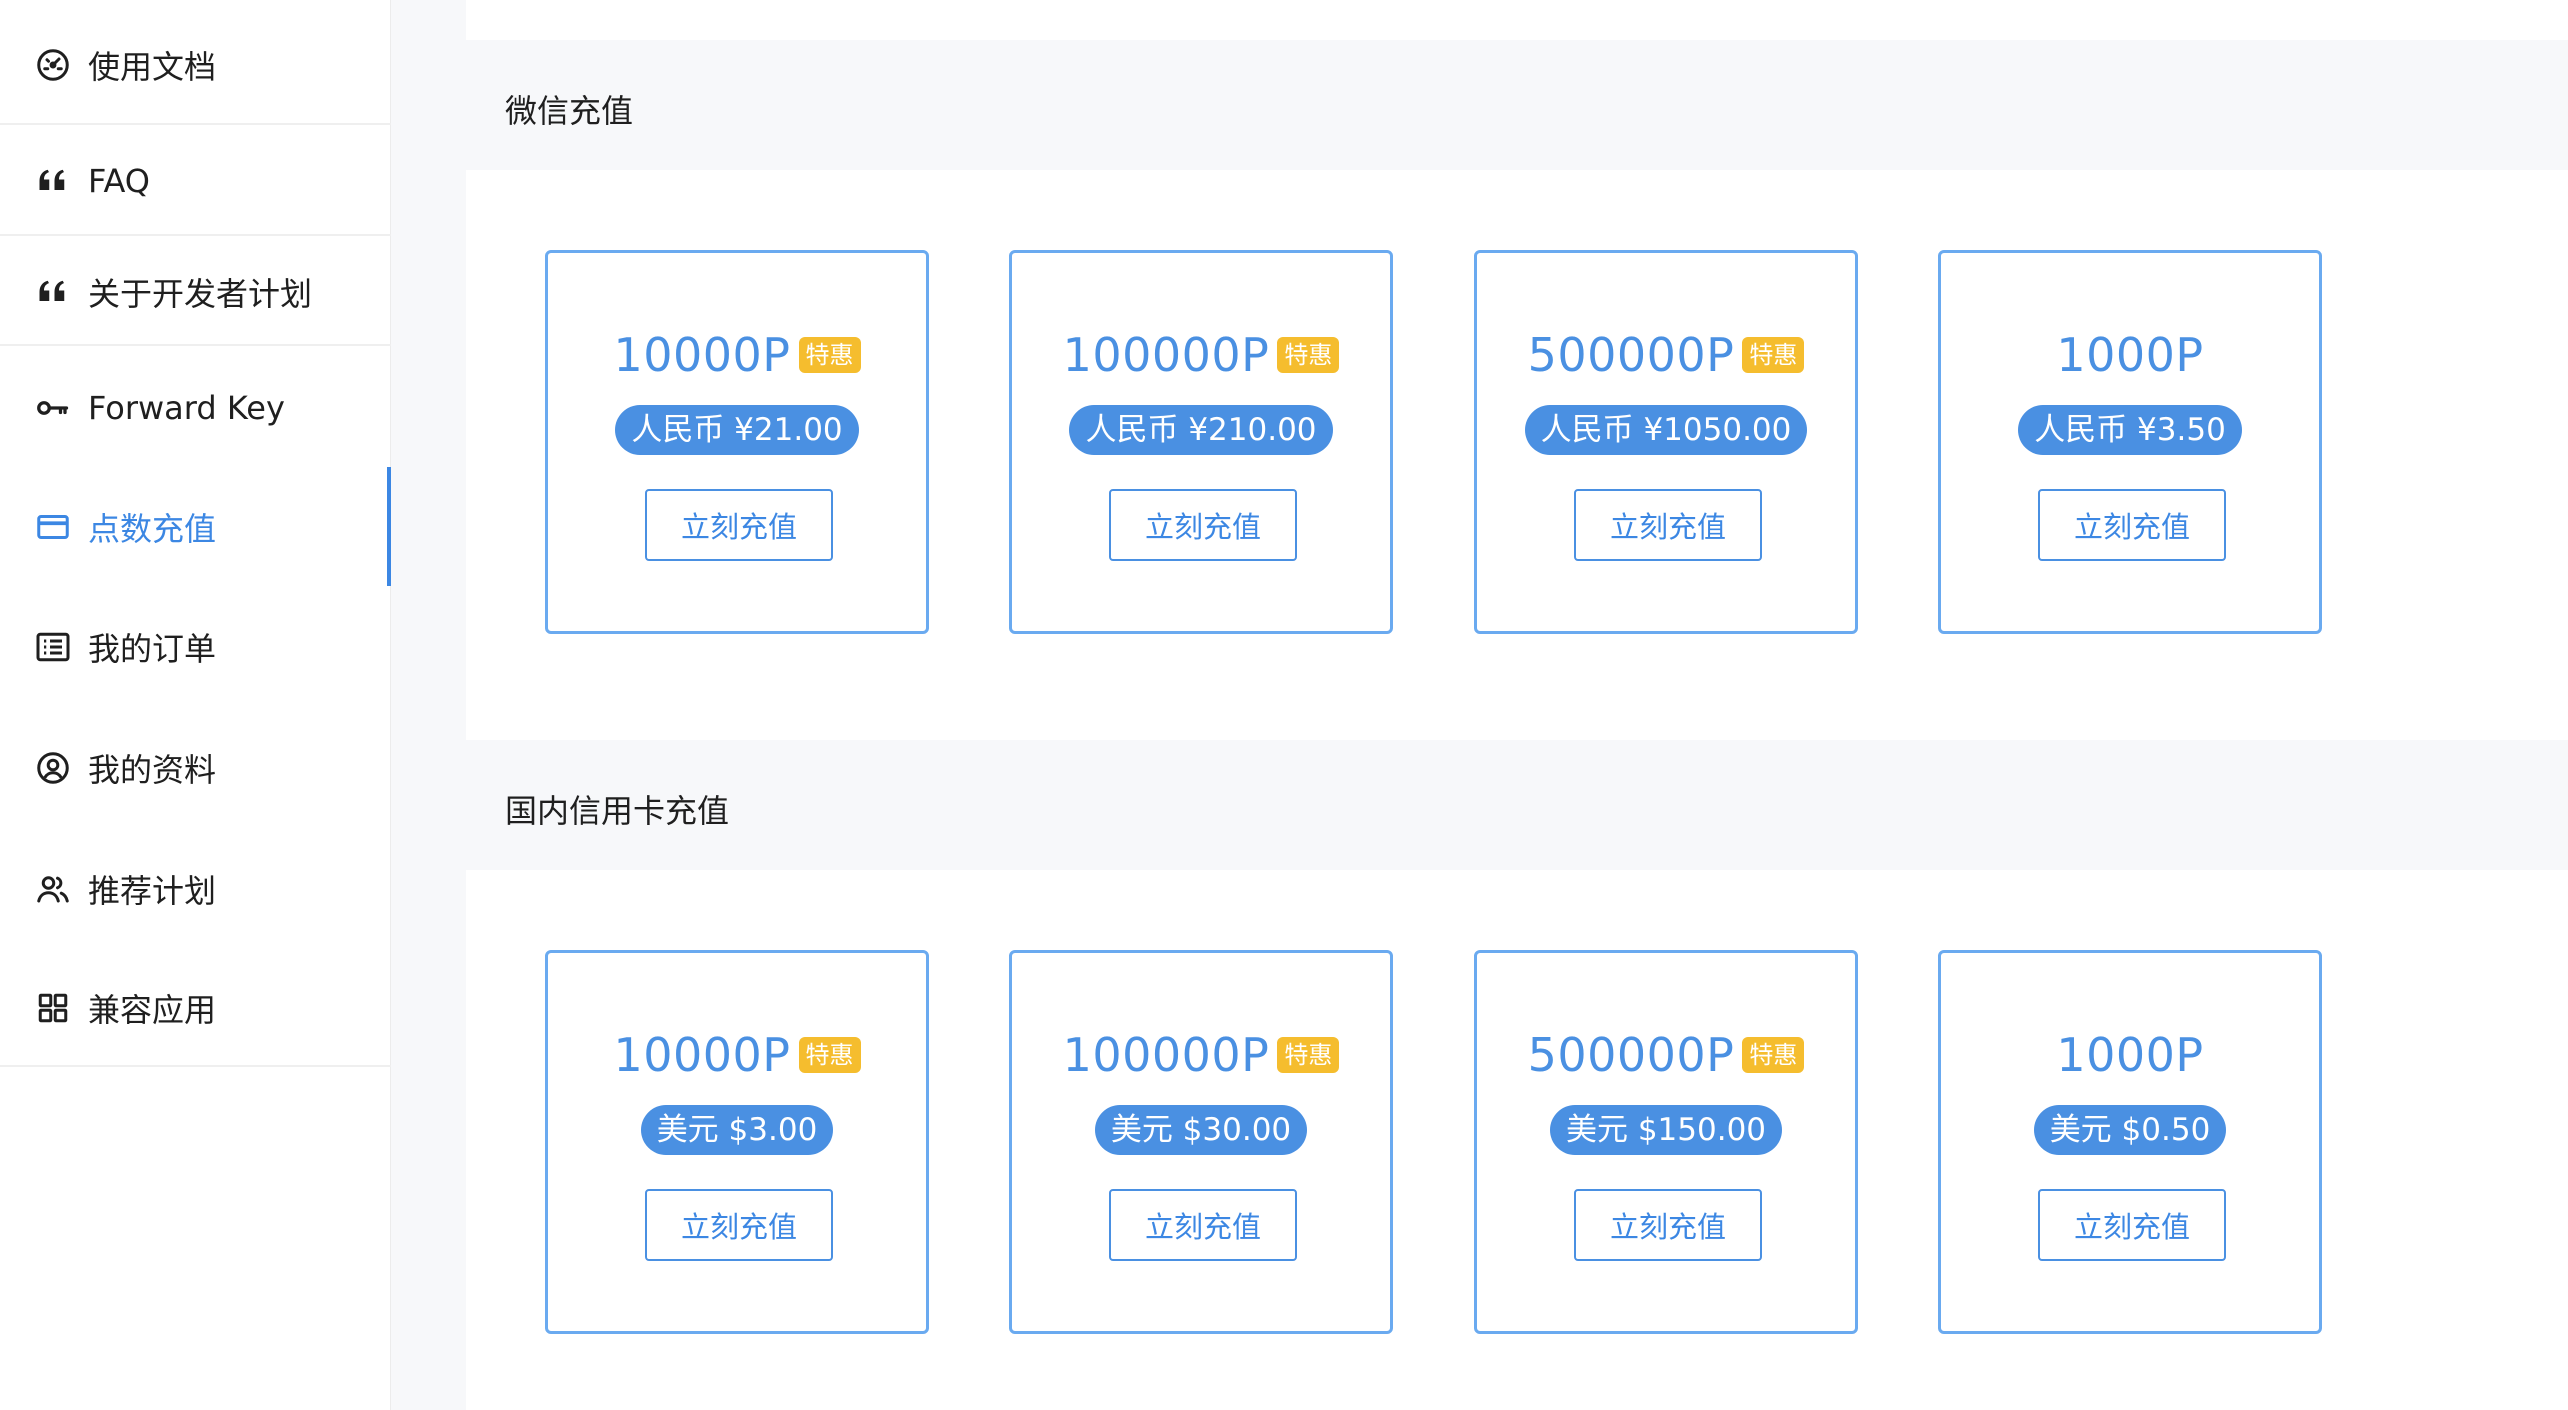 The height and width of the screenshot is (1410, 2568). I want to click on price-pill: 人民币 ¥21.00, so click(737, 430).